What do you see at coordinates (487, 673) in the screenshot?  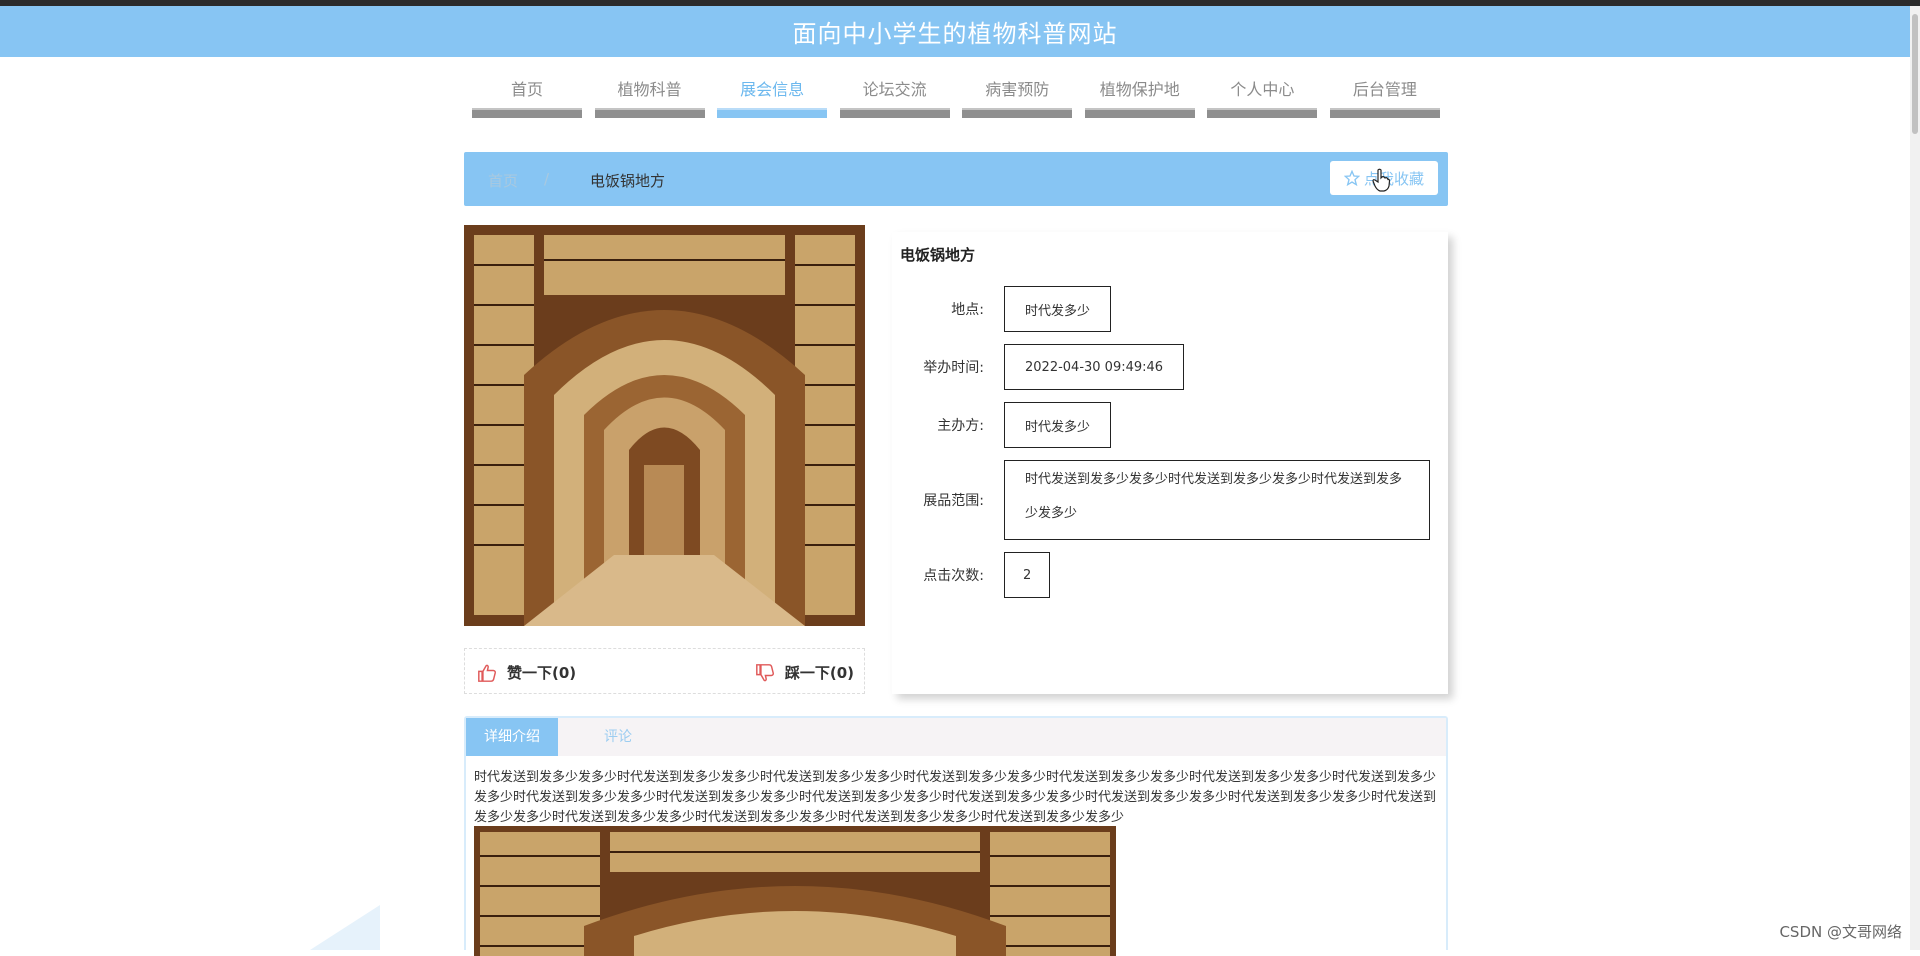 I see `thumbs-up-icon` at bounding box center [487, 673].